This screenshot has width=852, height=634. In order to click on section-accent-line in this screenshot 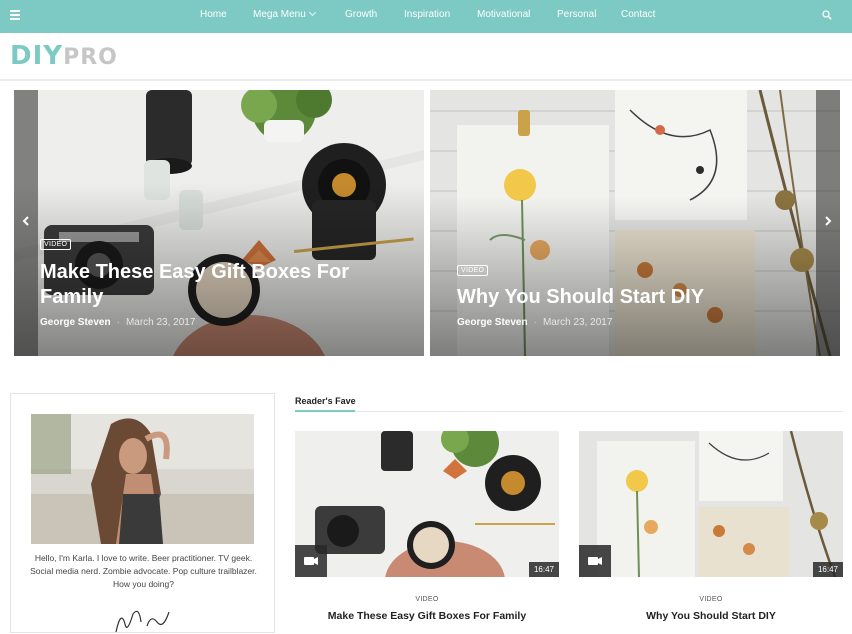, I will do `click(325, 411)`.